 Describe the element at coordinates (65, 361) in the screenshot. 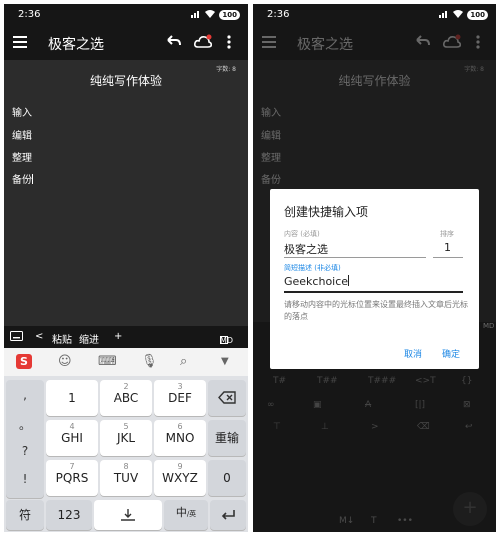

I see `emoji-icon: ☺` at that location.